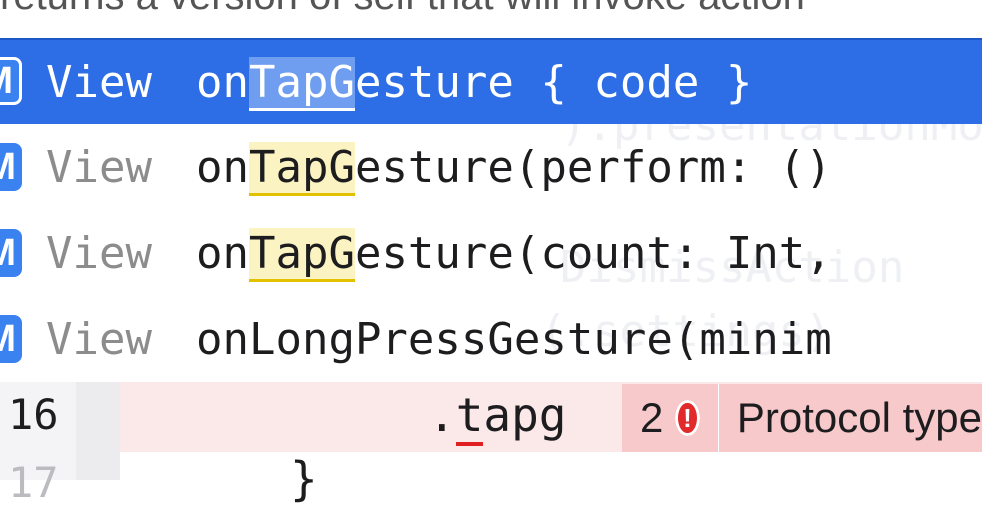  I want to click on issue-divider, so click(718, 418).